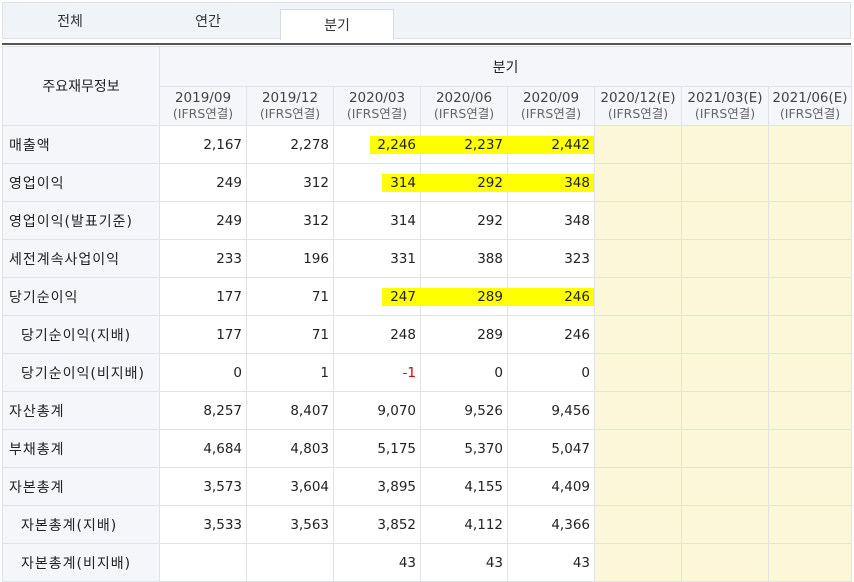 This screenshot has height=582, width=854. What do you see at coordinates (290, 372) in the screenshot?
I see `table-cell: 1` at bounding box center [290, 372].